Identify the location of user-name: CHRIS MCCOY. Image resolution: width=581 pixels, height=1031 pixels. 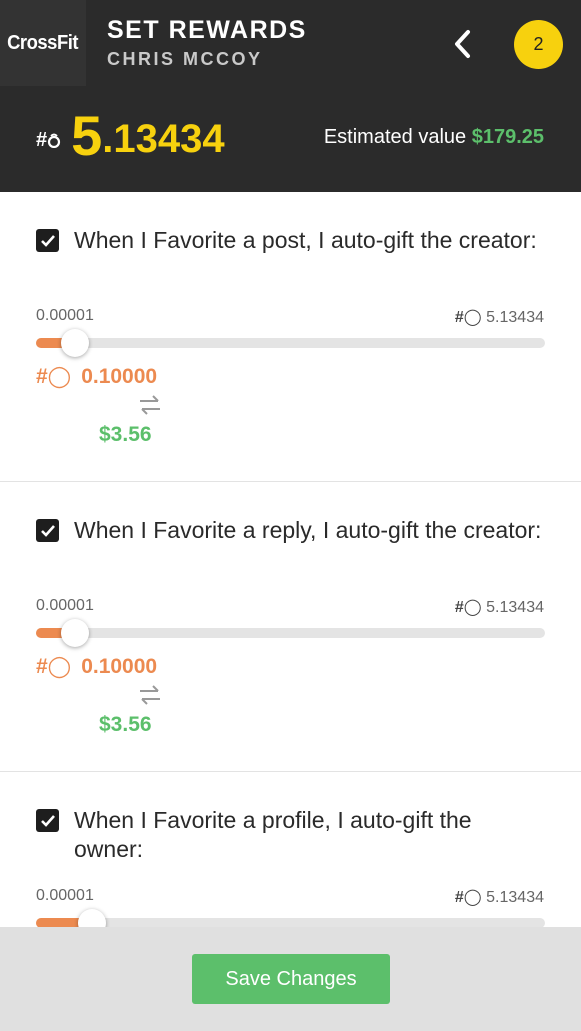
(185, 59).